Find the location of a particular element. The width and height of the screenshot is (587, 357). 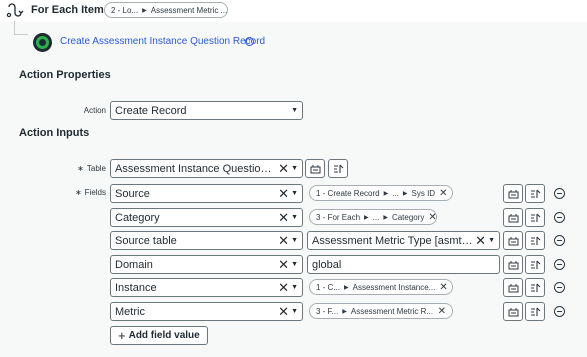

field-value-select: Assessment Metric Type [asmt_... ✕ ▼ is located at coordinates (403, 240).